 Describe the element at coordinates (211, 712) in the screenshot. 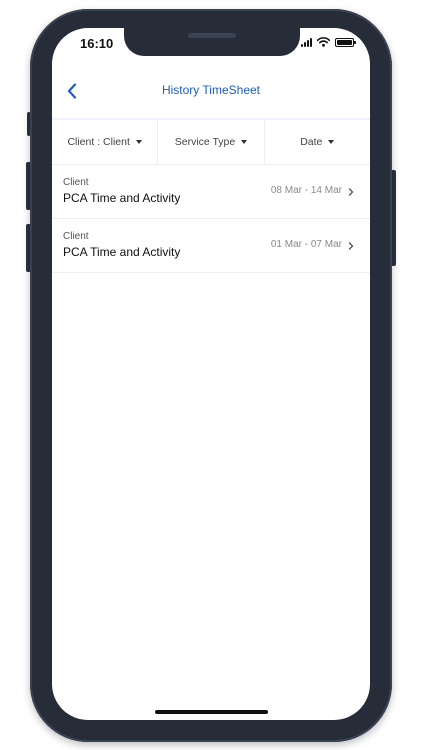

I see `home-indicator` at that location.